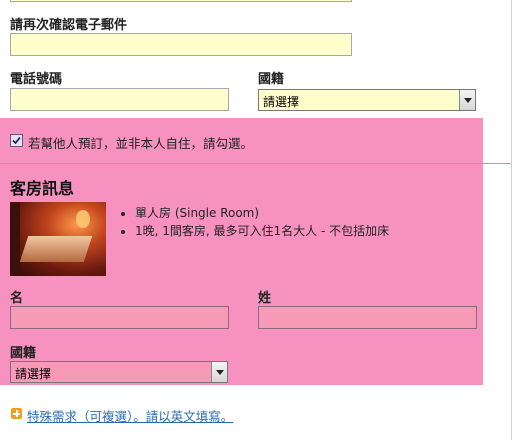 The height and width of the screenshot is (440, 518). Describe the element at coordinates (265, 298) in the screenshot. I see `last-name-label: 姓` at that location.